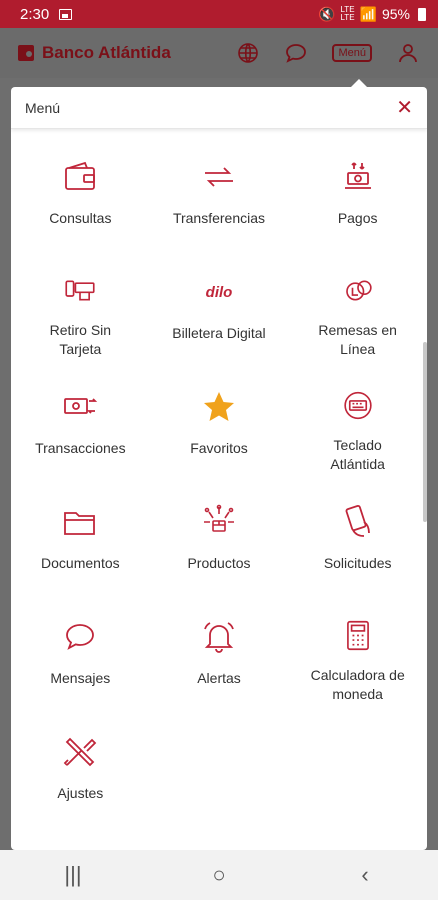 The image size is (438, 900). What do you see at coordinates (359, 83) in the screenshot?
I see `menu-caret` at bounding box center [359, 83].